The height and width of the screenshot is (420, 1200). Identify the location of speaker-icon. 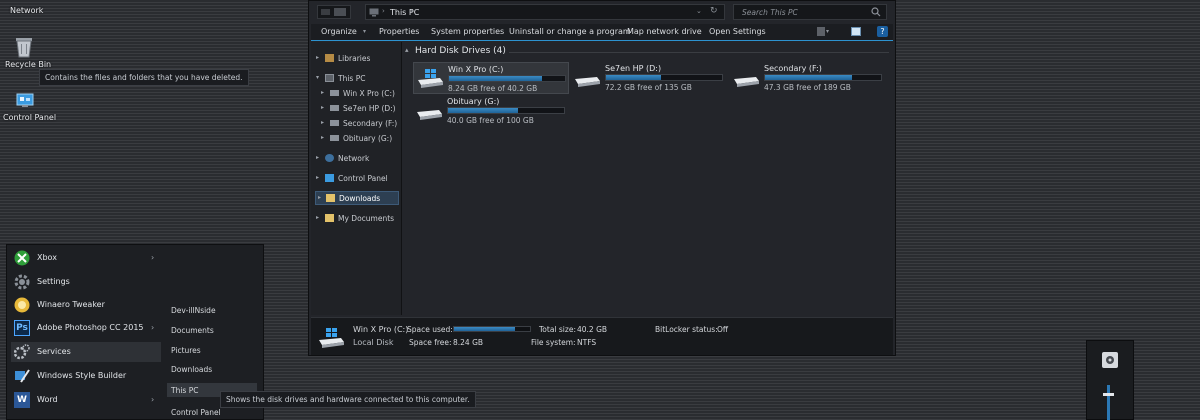
(1110, 360).